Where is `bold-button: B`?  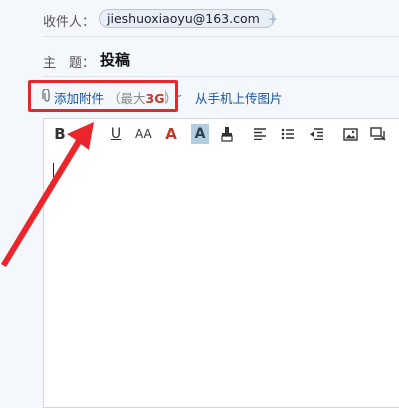 bold-button: B is located at coordinates (60, 134).